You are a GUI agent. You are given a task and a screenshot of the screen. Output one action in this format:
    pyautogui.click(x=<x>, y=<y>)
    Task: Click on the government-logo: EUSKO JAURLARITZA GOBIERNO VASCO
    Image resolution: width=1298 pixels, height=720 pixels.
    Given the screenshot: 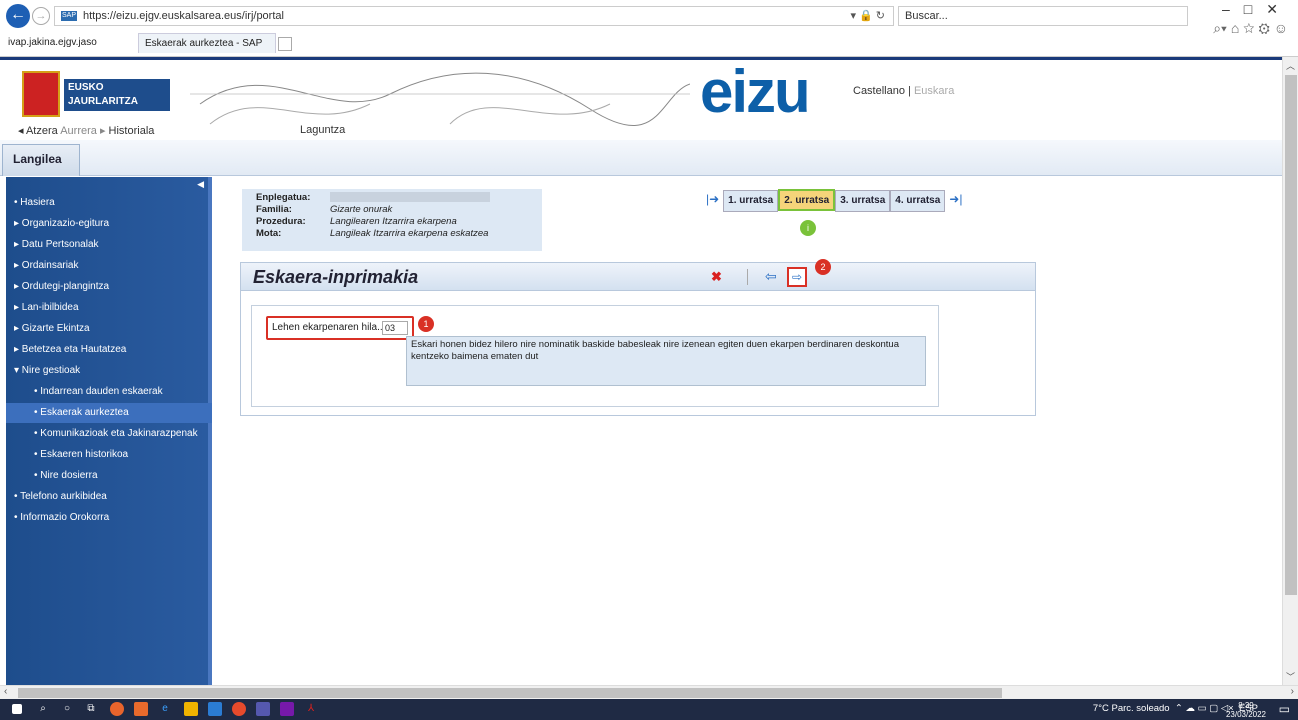 What is the action you would take?
    pyautogui.click(x=96, y=96)
    